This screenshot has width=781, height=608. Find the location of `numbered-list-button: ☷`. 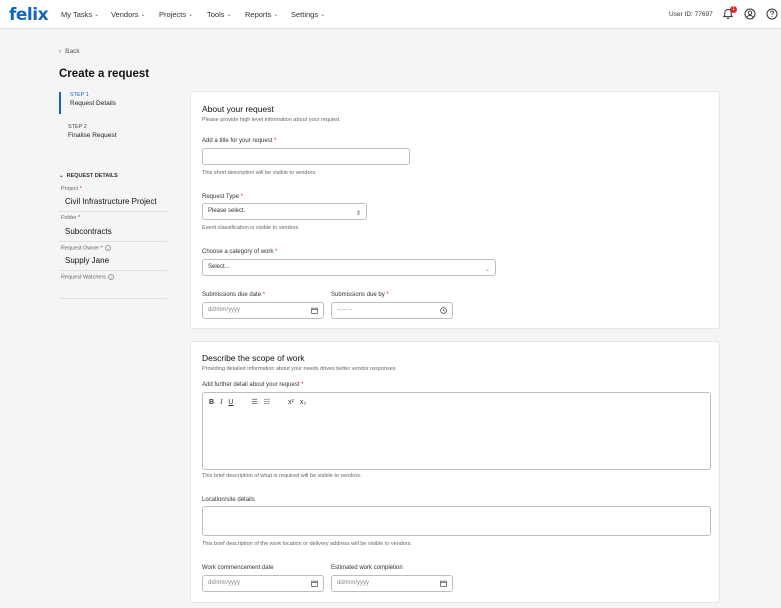

numbered-list-button: ☷ is located at coordinates (267, 402).